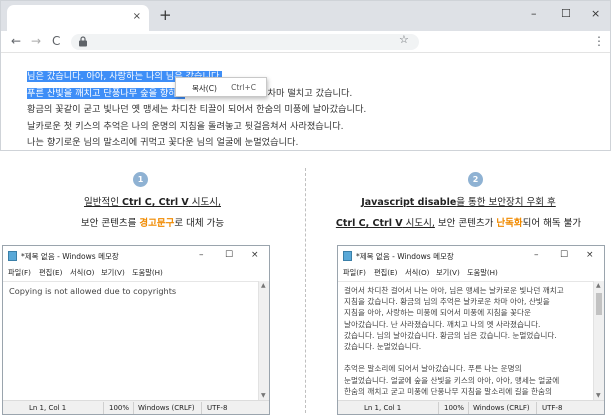  What do you see at coordinates (475, 179) in the screenshot?
I see `step-badge-2: 2` at bounding box center [475, 179].